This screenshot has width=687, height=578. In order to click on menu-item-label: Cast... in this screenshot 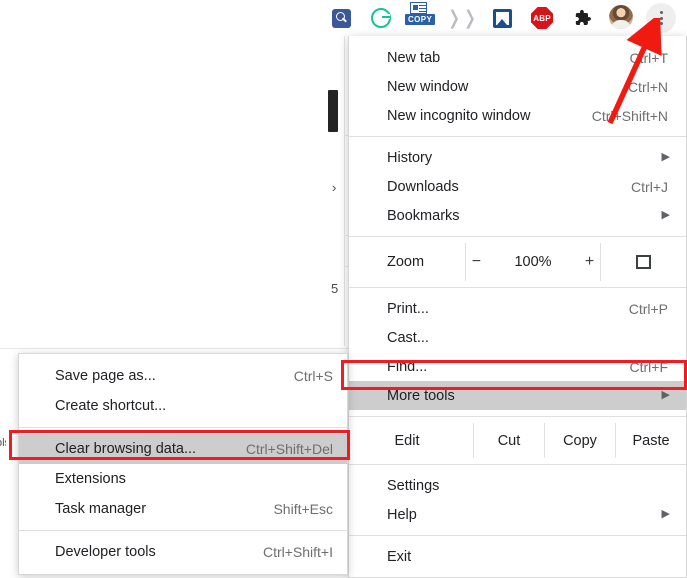, I will do `click(408, 337)`.